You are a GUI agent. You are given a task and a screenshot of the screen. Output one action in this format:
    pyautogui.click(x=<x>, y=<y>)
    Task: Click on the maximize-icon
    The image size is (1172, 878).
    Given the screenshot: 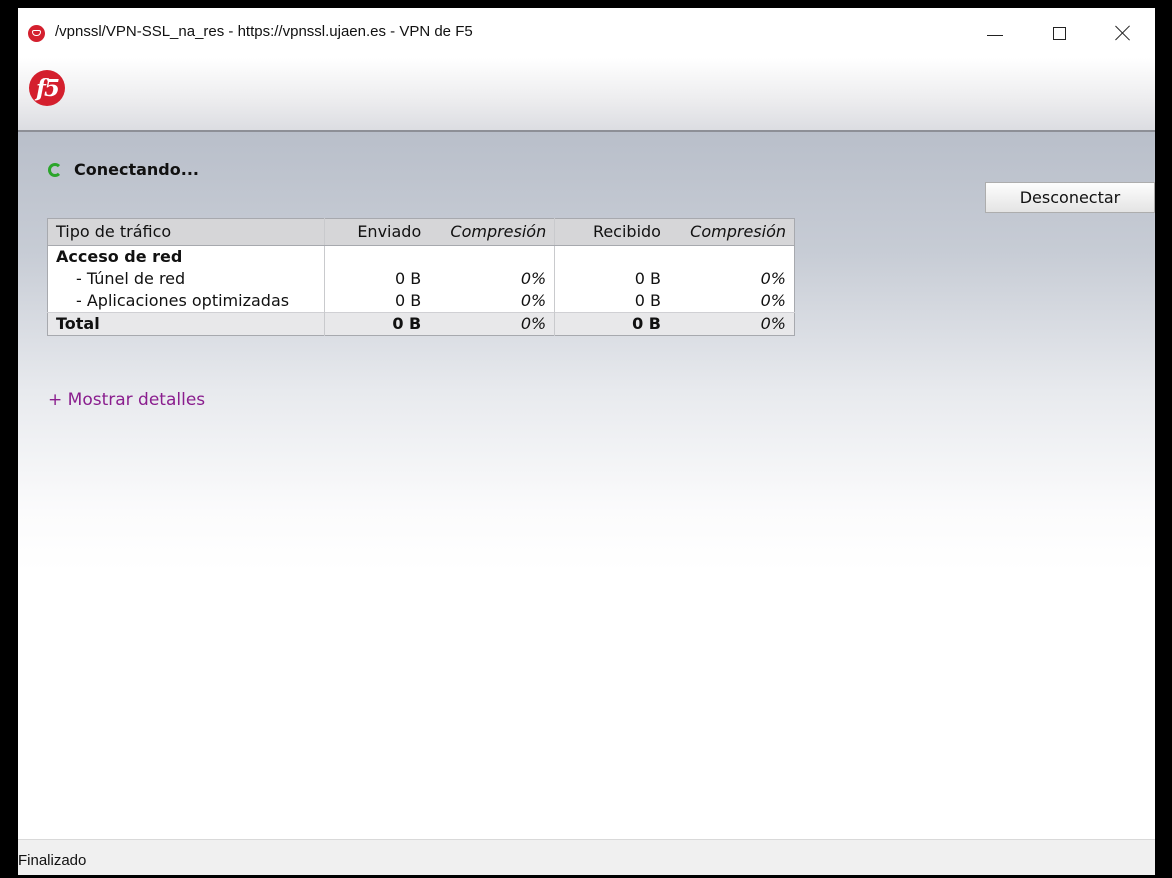 What is the action you would take?
    pyautogui.click(x=1059, y=33)
    